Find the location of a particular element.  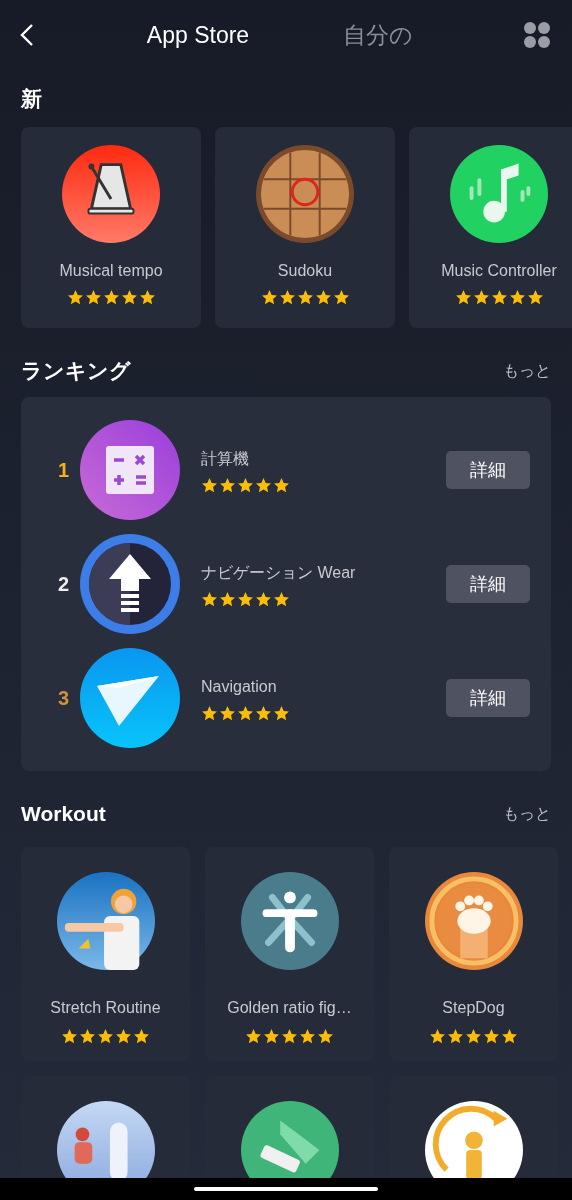

app-card: Music Controller is located at coordinates (490, 228).